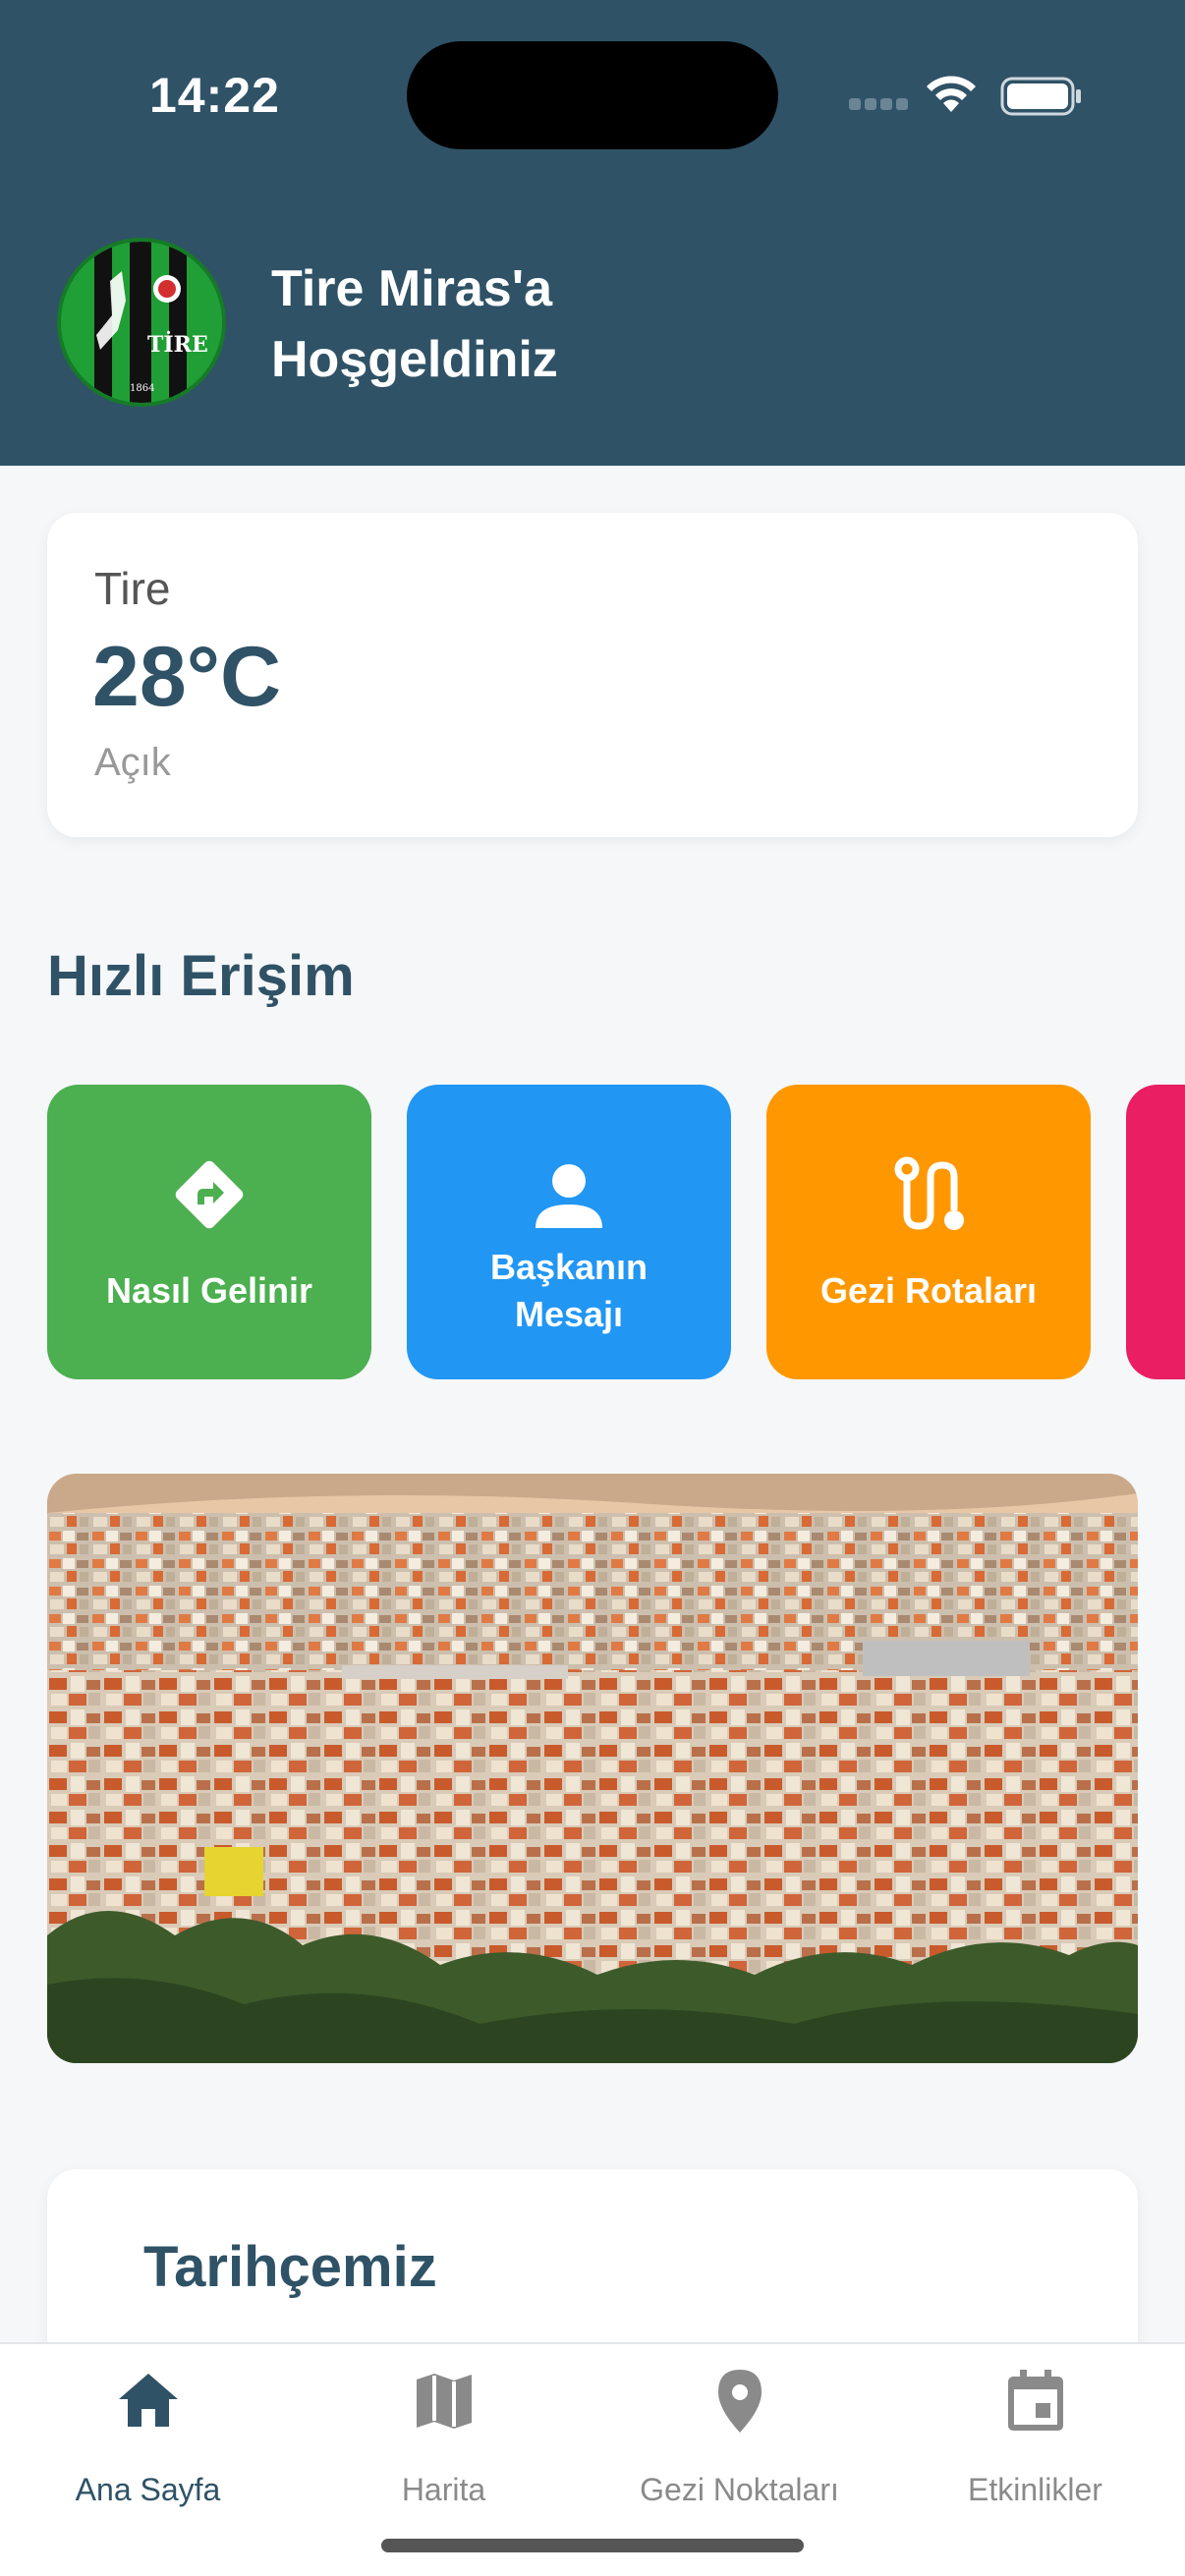 The image size is (1185, 2576). I want to click on how-to-get-there-tile: Nasıl Gelinir, so click(209, 1232).